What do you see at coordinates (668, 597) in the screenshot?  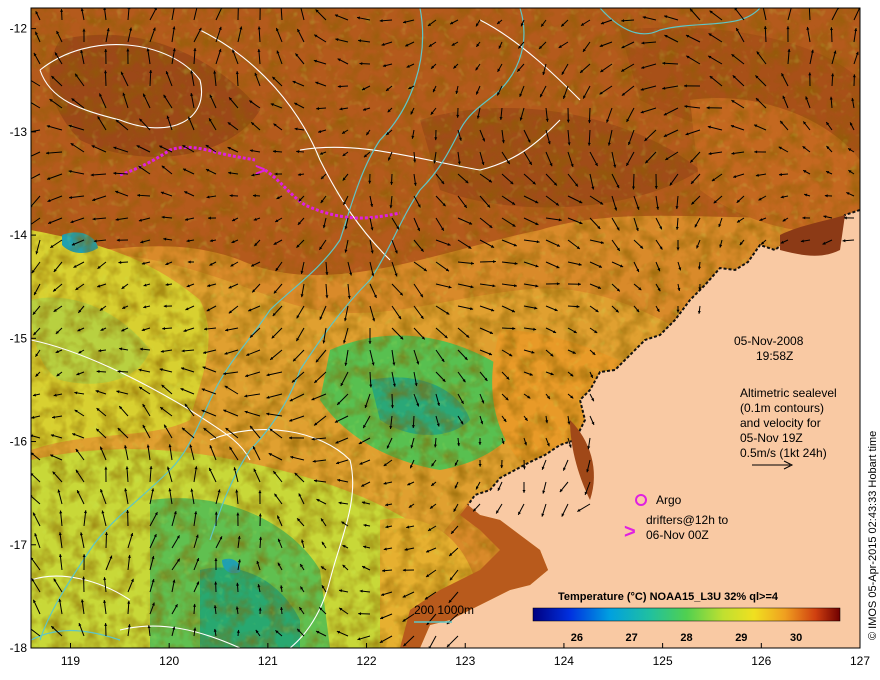 I see `colorbar-title: Temperature (°C) NOAA15_L3U 32% ql>=4` at bounding box center [668, 597].